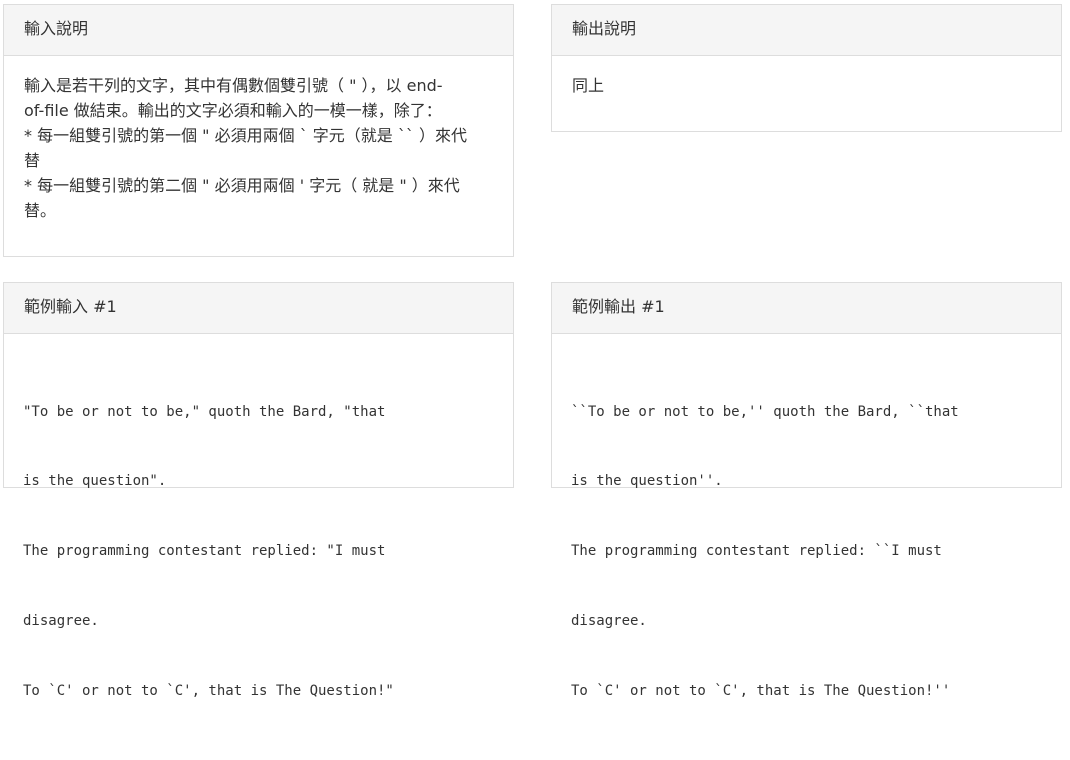 The height and width of the screenshot is (760, 1070). What do you see at coordinates (233, 85) in the screenshot?
I see `input-description-line: 輸入是若干列的文字，其中有偶數個雙引號（ " ），以 end-` at bounding box center [233, 85].